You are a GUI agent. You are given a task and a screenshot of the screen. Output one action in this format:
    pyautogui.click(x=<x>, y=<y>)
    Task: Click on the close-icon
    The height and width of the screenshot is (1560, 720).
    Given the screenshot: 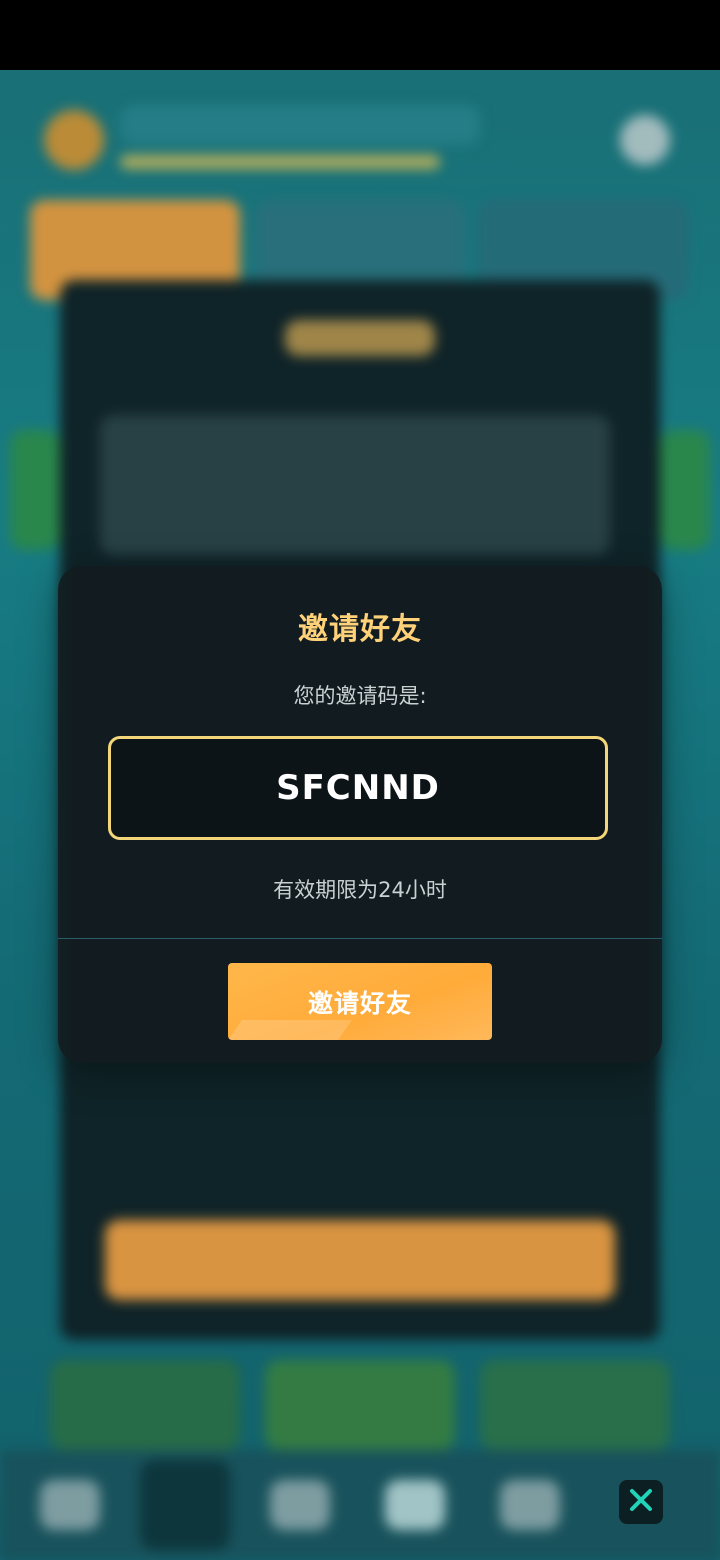 What is the action you would take?
    pyautogui.click(x=641, y=1502)
    